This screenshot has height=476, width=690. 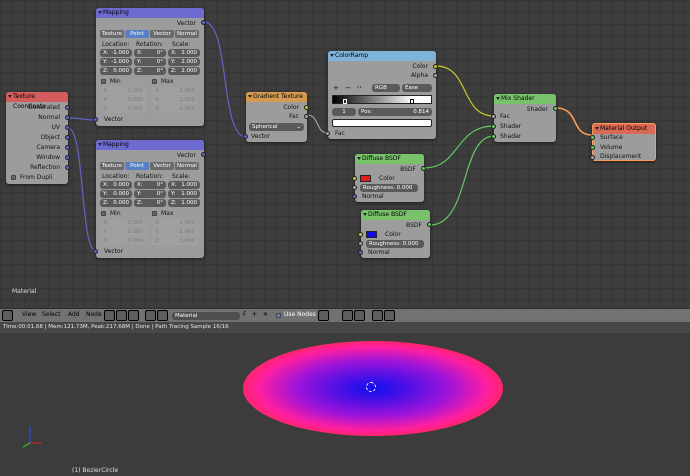 What do you see at coordinates (184, 185) in the screenshot?
I see `scale-x-field: X: 1.000` at bounding box center [184, 185].